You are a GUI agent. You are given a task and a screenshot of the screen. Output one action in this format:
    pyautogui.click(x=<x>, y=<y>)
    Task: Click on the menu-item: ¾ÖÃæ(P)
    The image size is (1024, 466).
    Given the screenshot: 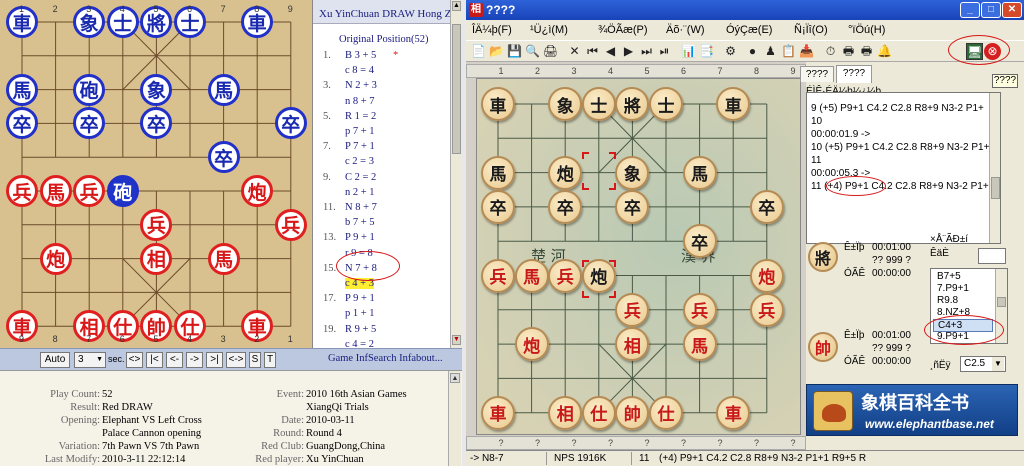 What is the action you would take?
    pyautogui.click(x=623, y=30)
    